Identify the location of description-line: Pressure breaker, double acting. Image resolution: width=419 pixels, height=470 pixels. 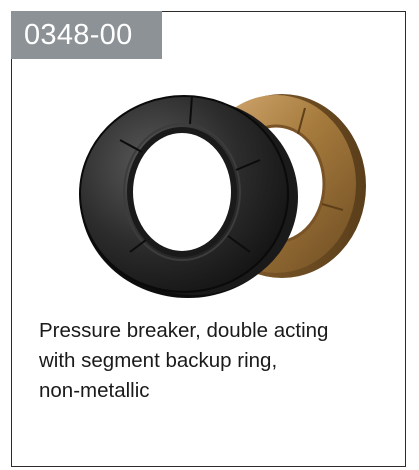
(184, 330).